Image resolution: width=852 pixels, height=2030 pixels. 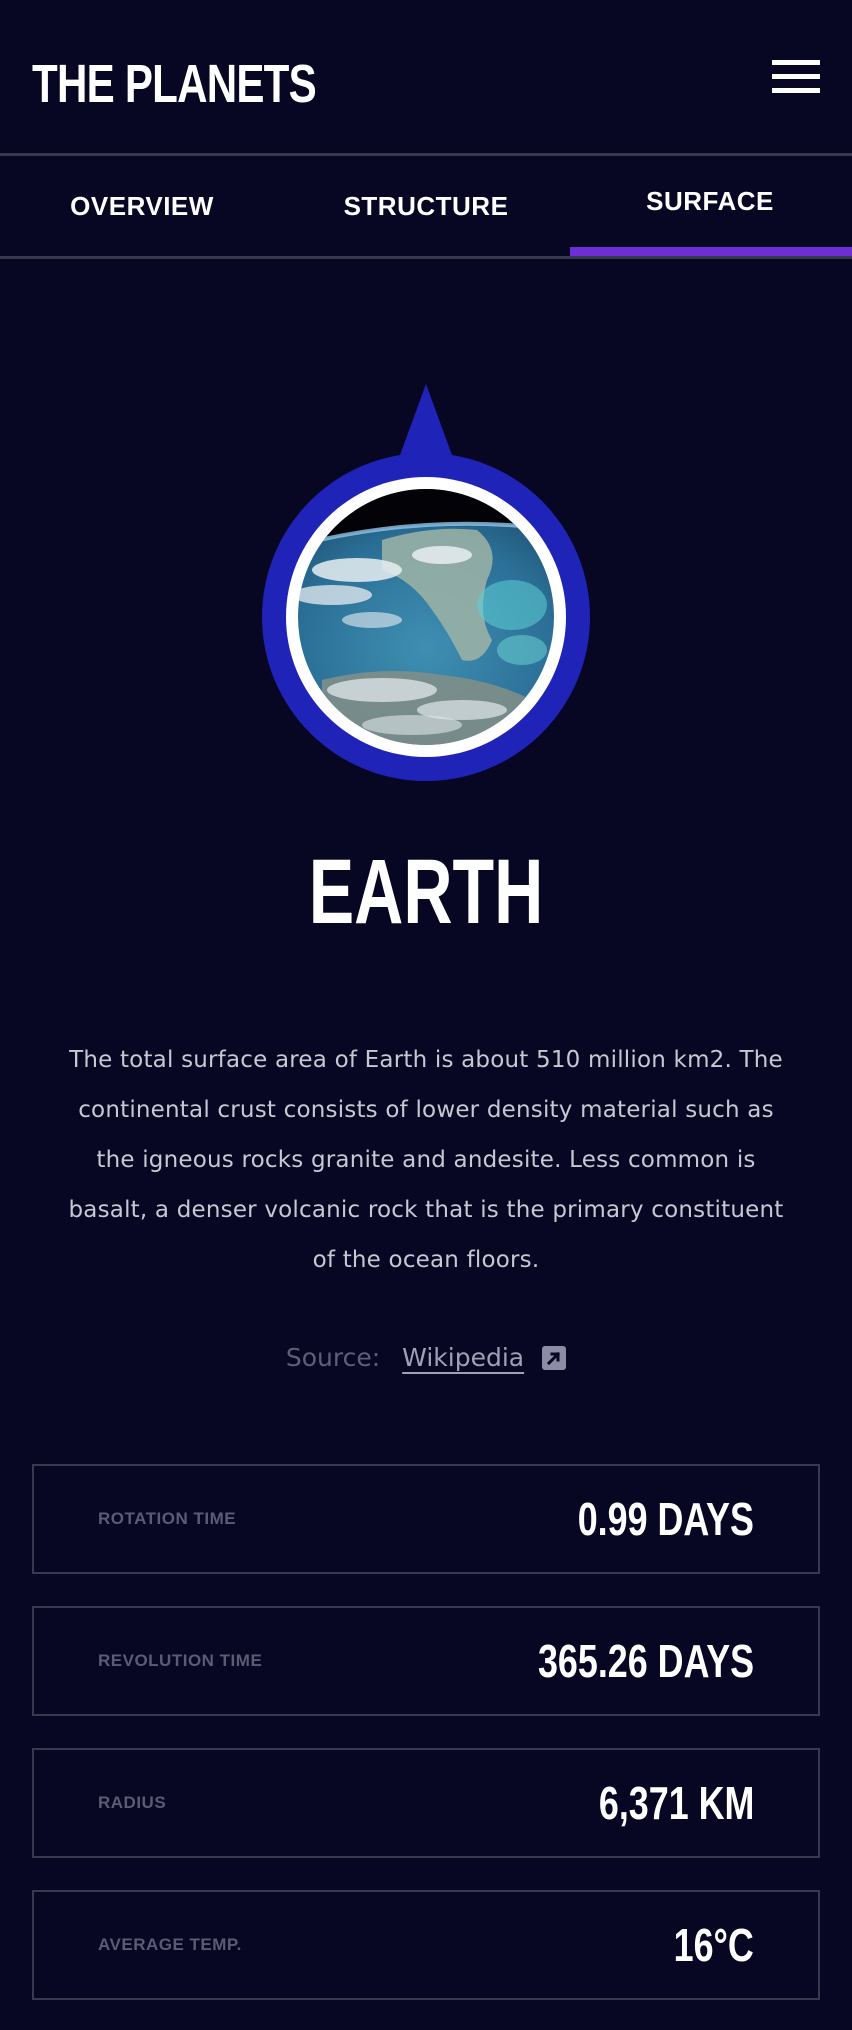 I want to click on planet-surface-image, so click(x=426, y=582).